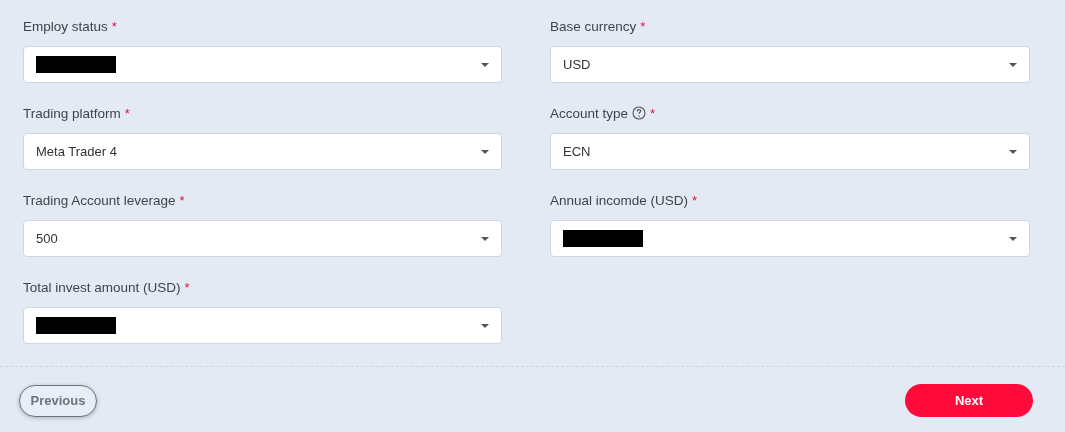  I want to click on dropdown-field: USD, so click(790, 64).